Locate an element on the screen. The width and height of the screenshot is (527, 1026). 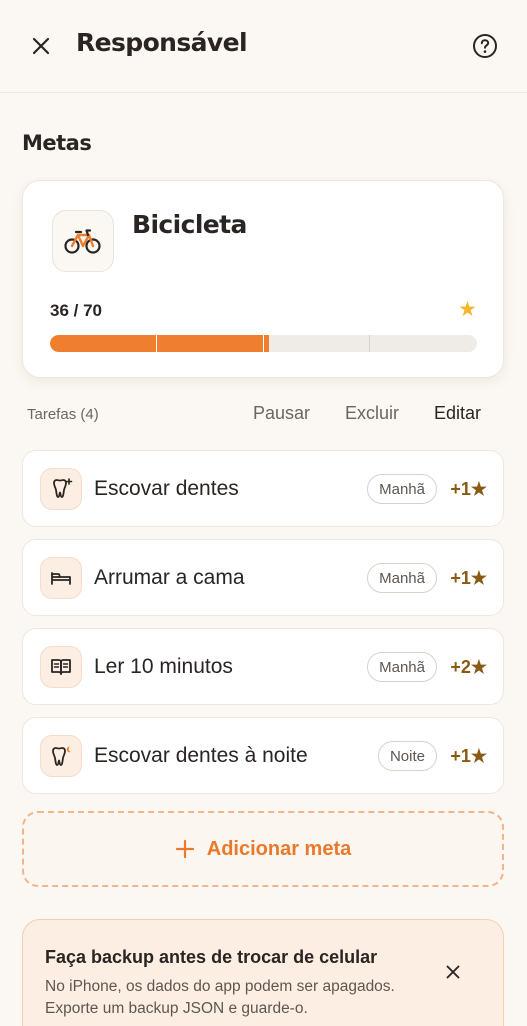
tooth-sparkle-icon is located at coordinates (61, 489).